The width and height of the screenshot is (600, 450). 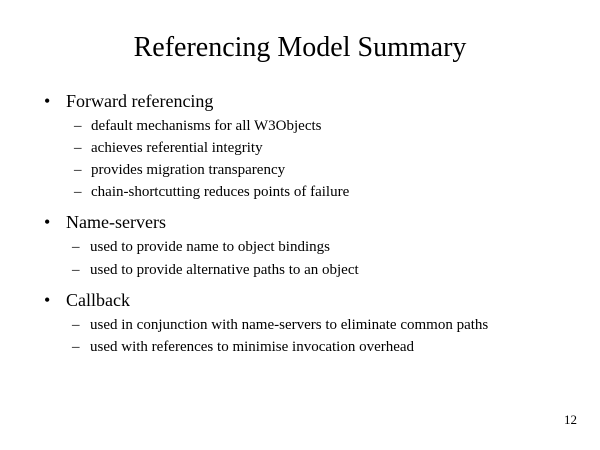 I want to click on bullet-name-servers: • Name-servers, so click(x=105, y=222).